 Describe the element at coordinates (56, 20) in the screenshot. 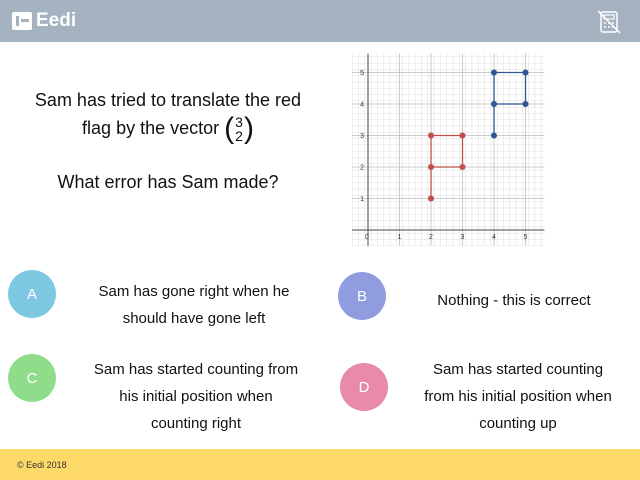

I see `logo-text: Eedi` at that location.